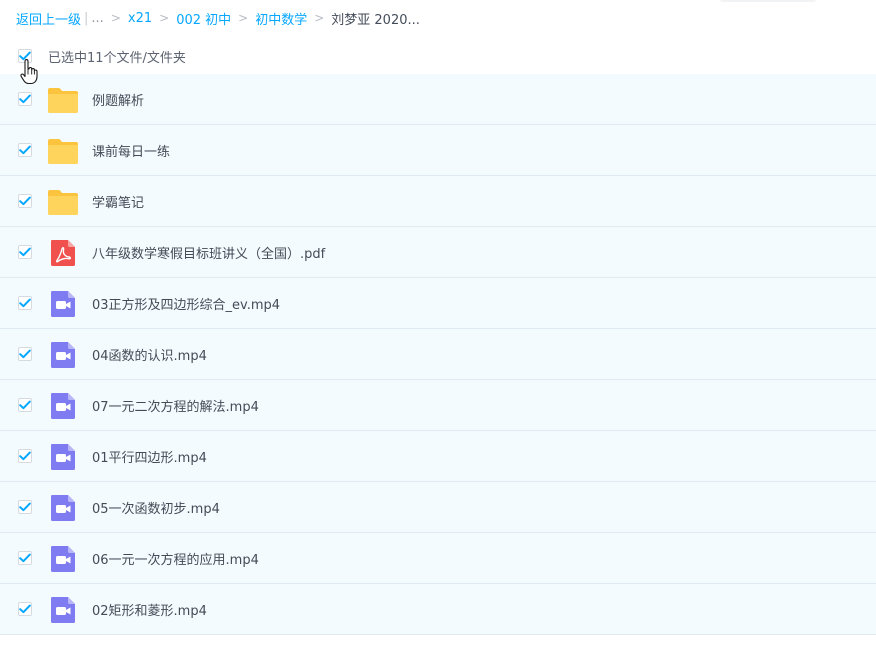 This screenshot has height=648, width=876. What do you see at coordinates (208, 252) in the screenshot?
I see `file-name: 八年级数学寒假目标班讲义（全国）.pdf` at bounding box center [208, 252].